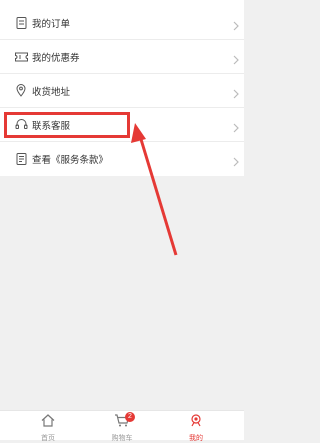 Image resolution: width=320 pixels, height=443 pixels. I want to click on tab-profile: 我的, so click(196, 426).